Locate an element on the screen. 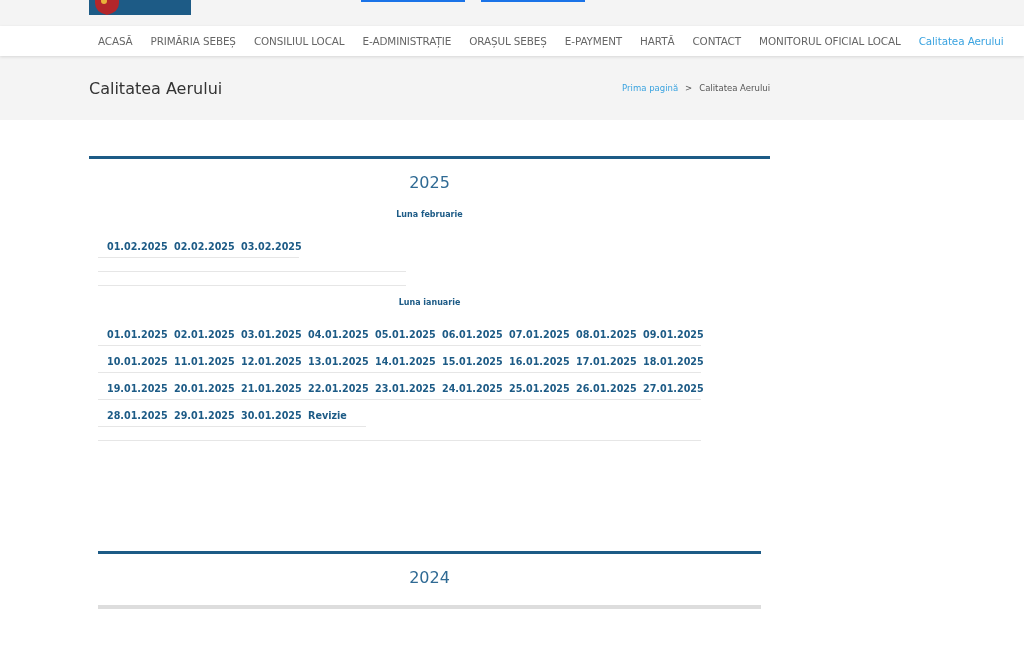  date-link: 17.01.2025 is located at coordinates (606, 361).